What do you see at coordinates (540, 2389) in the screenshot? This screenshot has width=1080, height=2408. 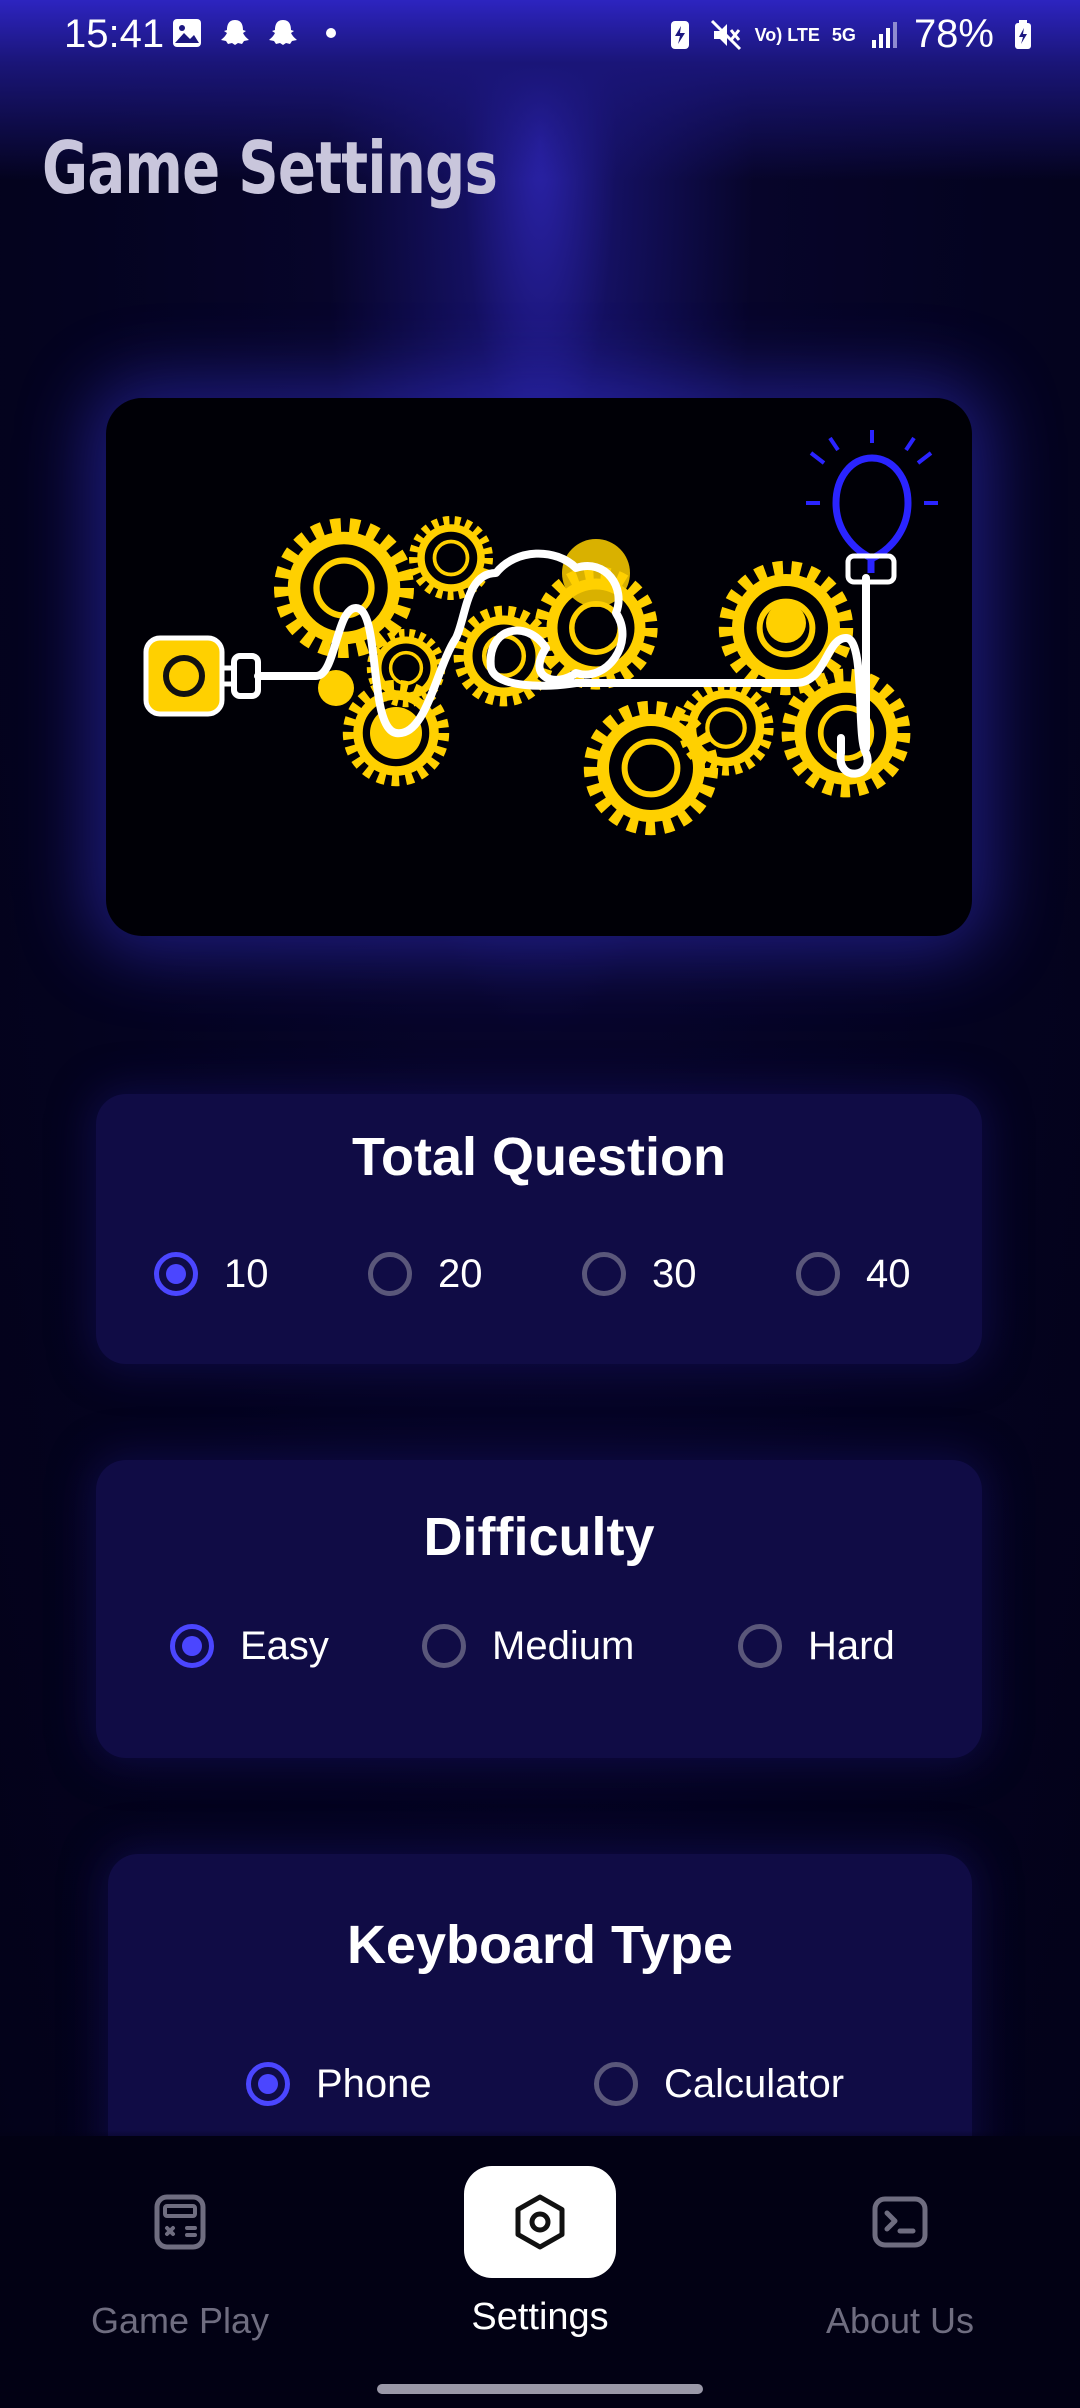 I see `home-indicator` at bounding box center [540, 2389].